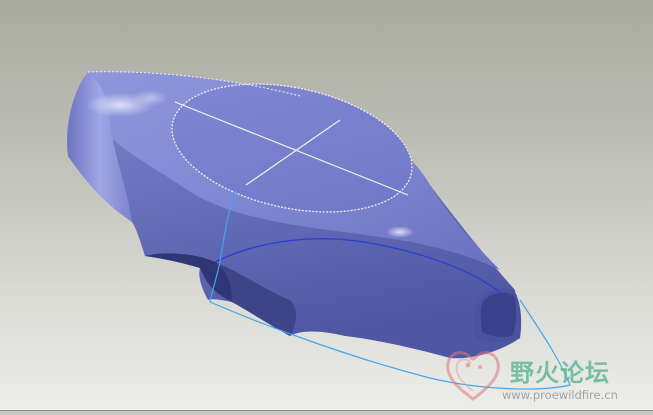 Image resolution: width=653 pixels, height=415 pixels. Describe the element at coordinates (498, 314) in the screenshot. I see `right-end-inner-face` at that location.